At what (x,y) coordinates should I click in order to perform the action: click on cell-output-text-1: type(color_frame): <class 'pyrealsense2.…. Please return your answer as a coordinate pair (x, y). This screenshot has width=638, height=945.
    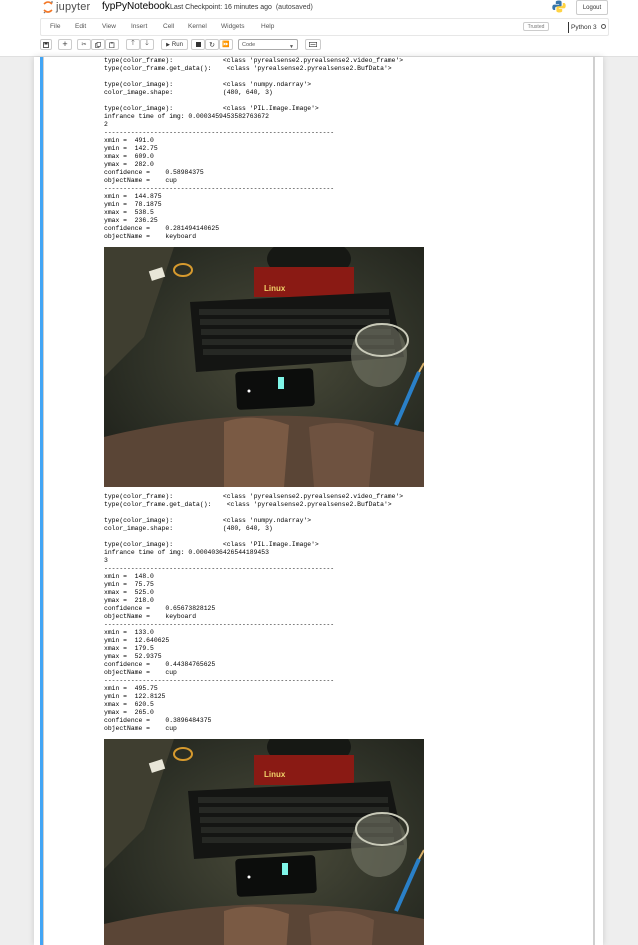
    Looking at the image, I should click on (254, 148).